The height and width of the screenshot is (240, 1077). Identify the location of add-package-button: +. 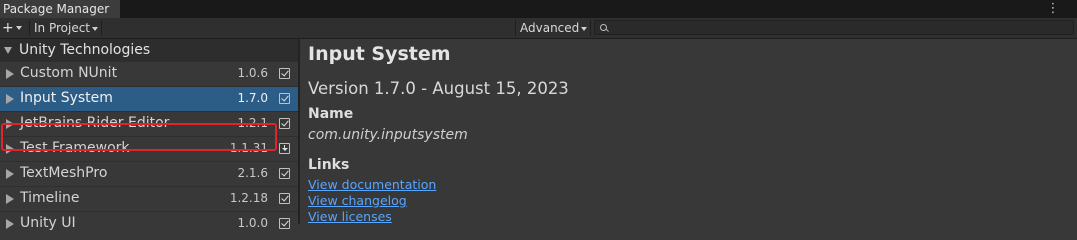
(15, 28).